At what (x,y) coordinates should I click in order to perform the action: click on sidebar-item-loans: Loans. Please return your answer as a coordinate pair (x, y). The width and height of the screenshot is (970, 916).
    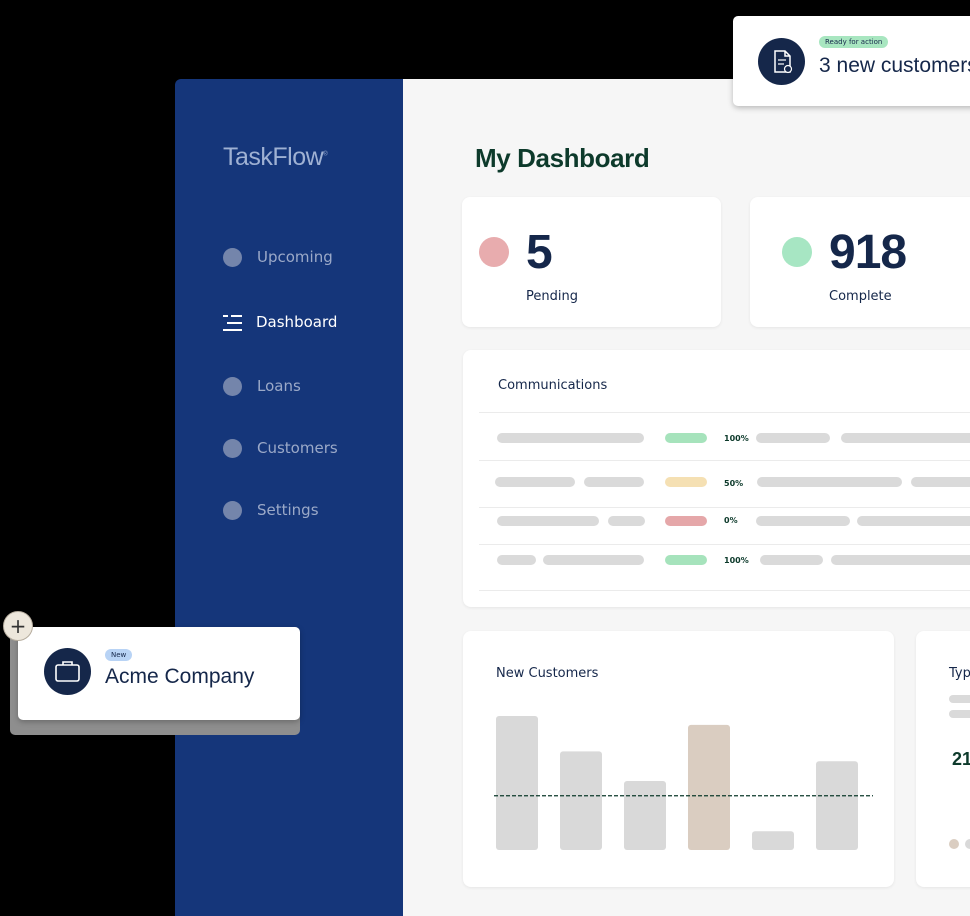
    Looking at the image, I should click on (262, 386).